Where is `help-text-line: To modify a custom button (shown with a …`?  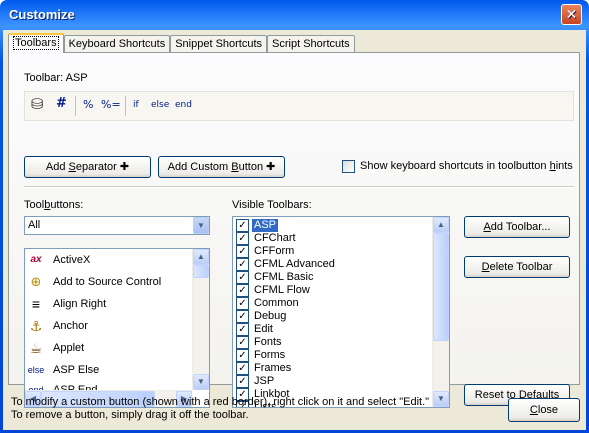 help-text-line: To modify a custom button (shown with a … is located at coordinates (220, 402).